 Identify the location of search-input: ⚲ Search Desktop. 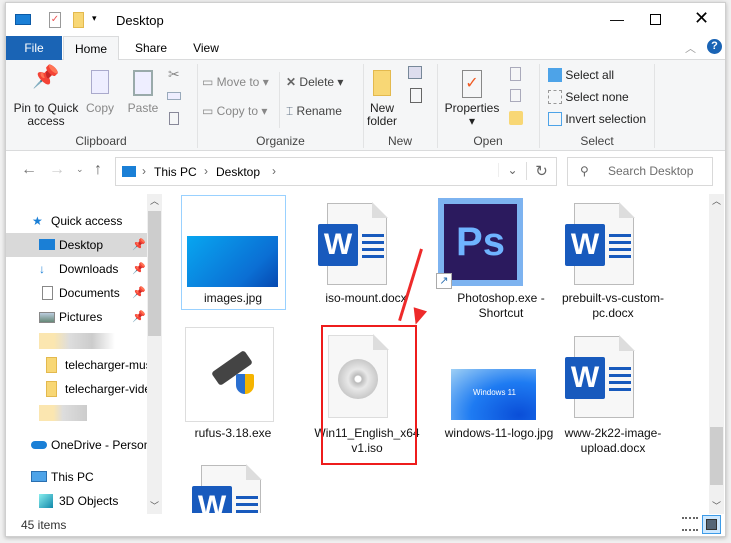
(640, 171).